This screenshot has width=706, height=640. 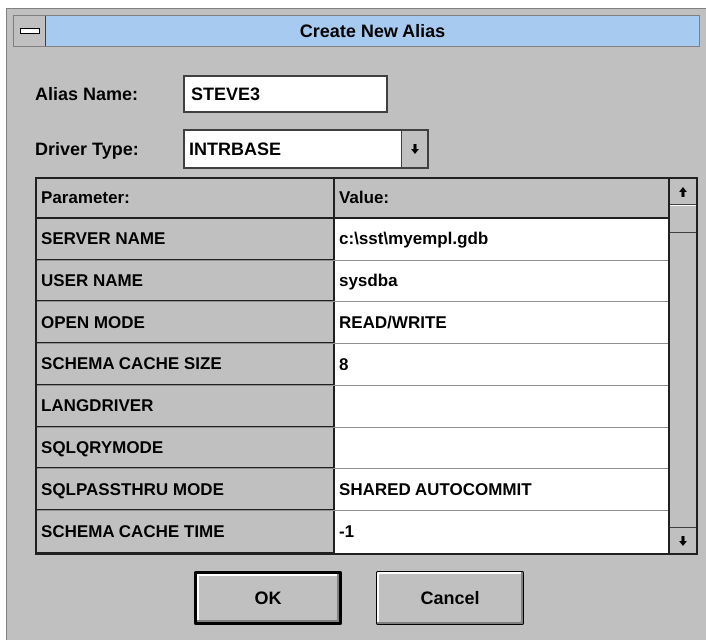 What do you see at coordinates (501, 364) in the screenshot?
I see `value-cell: 8` at bounding box center [501, 364].